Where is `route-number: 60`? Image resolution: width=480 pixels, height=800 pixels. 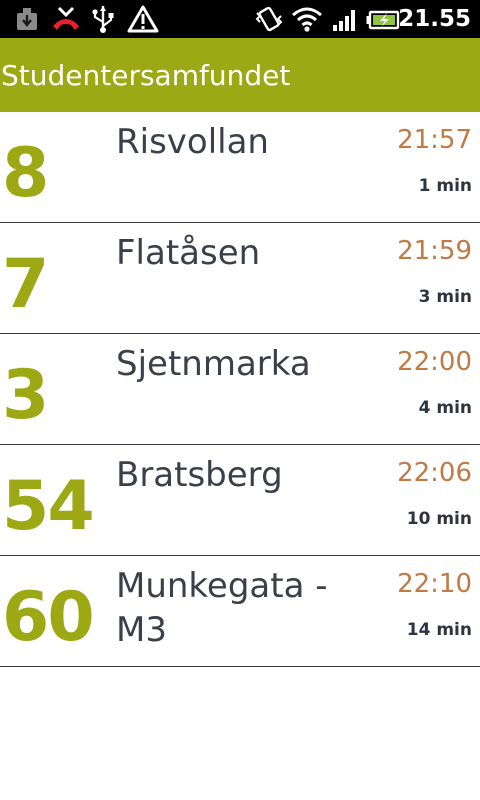 route-number: 60 is located at coordinates (48, 617).